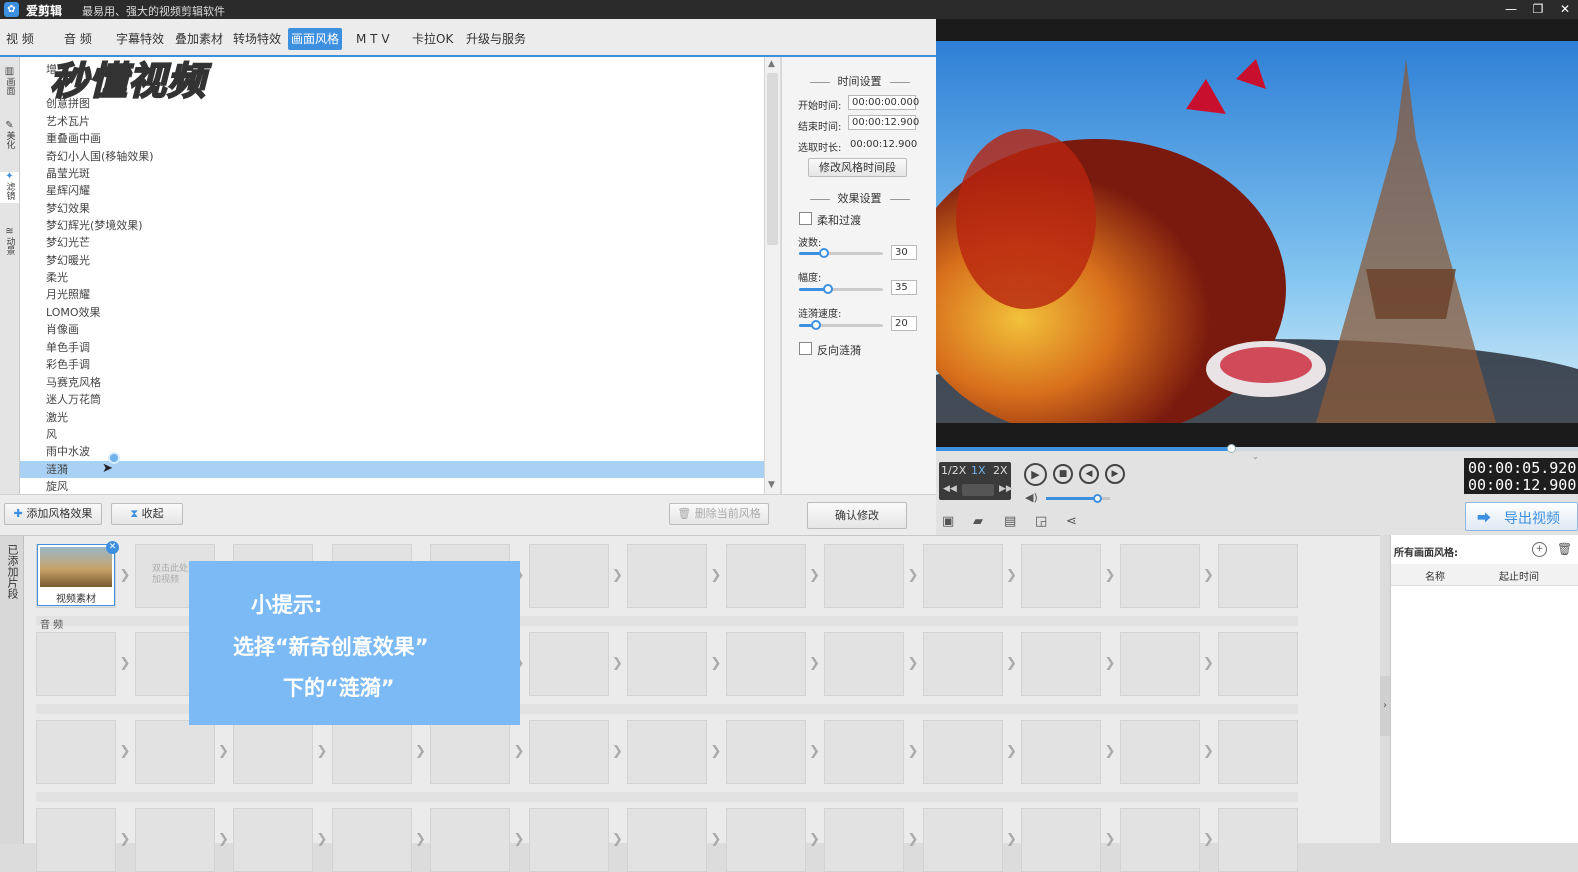  What do you see at coordinates (1521, 516) in the screenshot?
I see `export-video-button: ⮕ 导出视频` at bounding box center [1521, 516].